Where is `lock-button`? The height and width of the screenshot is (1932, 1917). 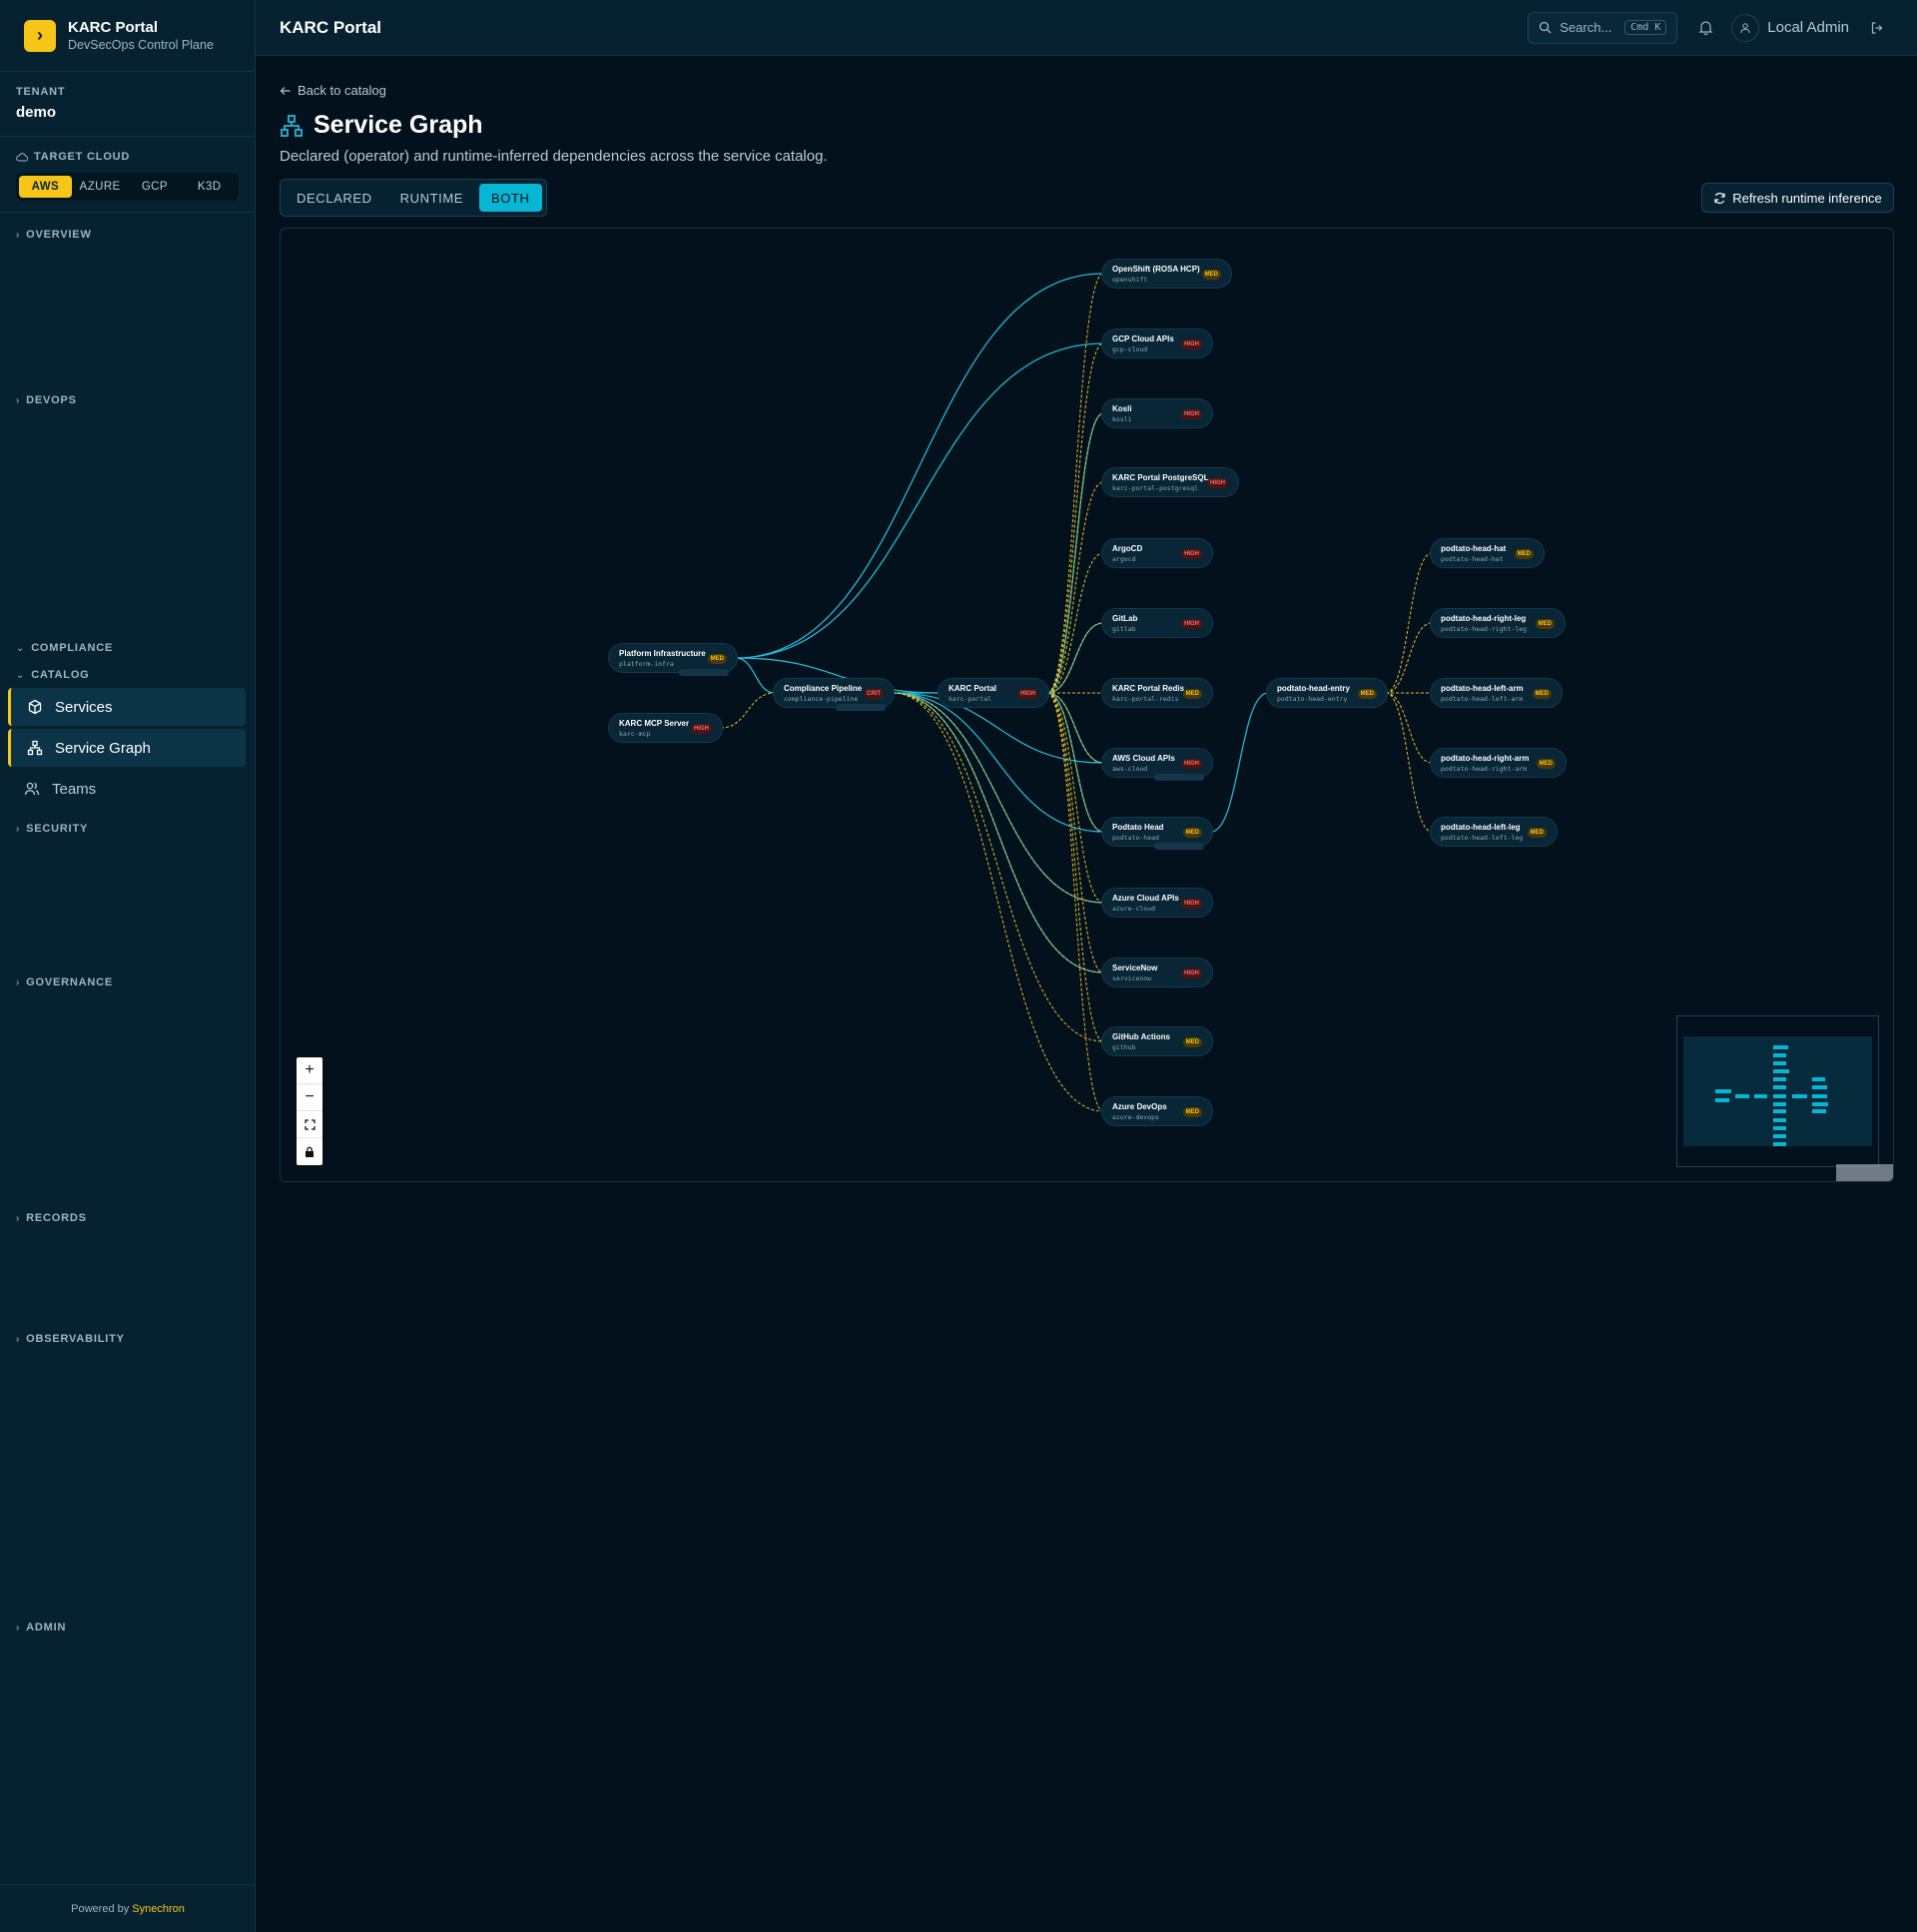
lock-button is located at coordinates (309, 1151).